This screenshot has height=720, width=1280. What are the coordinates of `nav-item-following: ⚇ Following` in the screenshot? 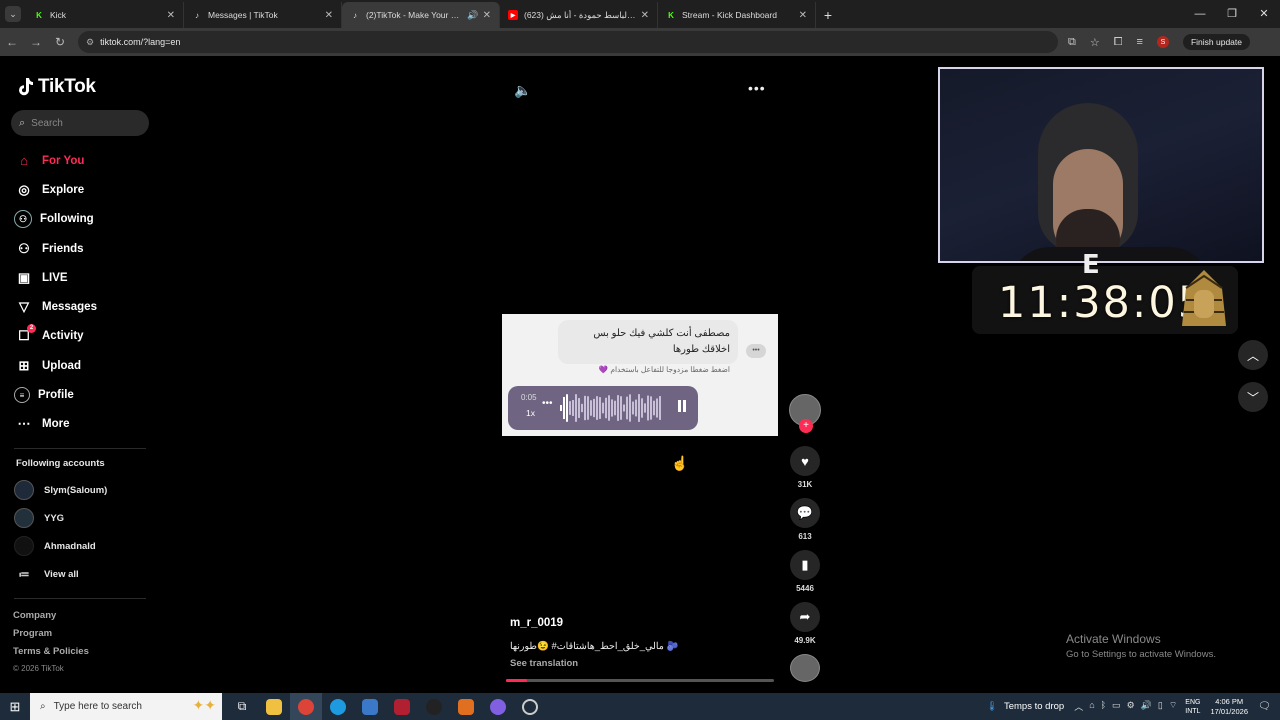 It's located at (55, 219).